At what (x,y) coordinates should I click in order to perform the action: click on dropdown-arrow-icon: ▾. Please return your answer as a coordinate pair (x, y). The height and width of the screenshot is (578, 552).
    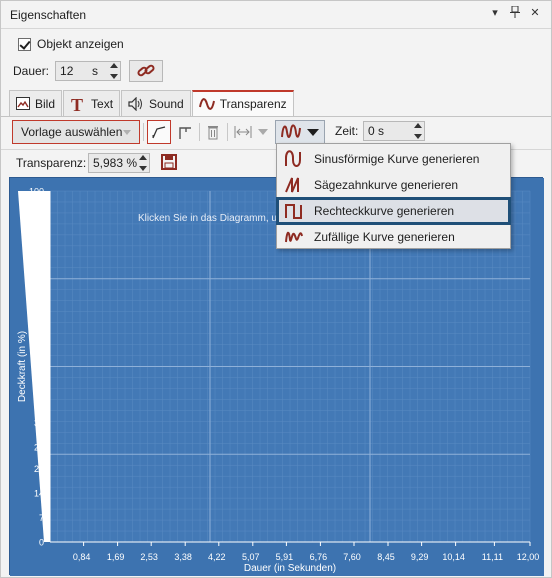
    Looking at the image, I should click on (495, 13).